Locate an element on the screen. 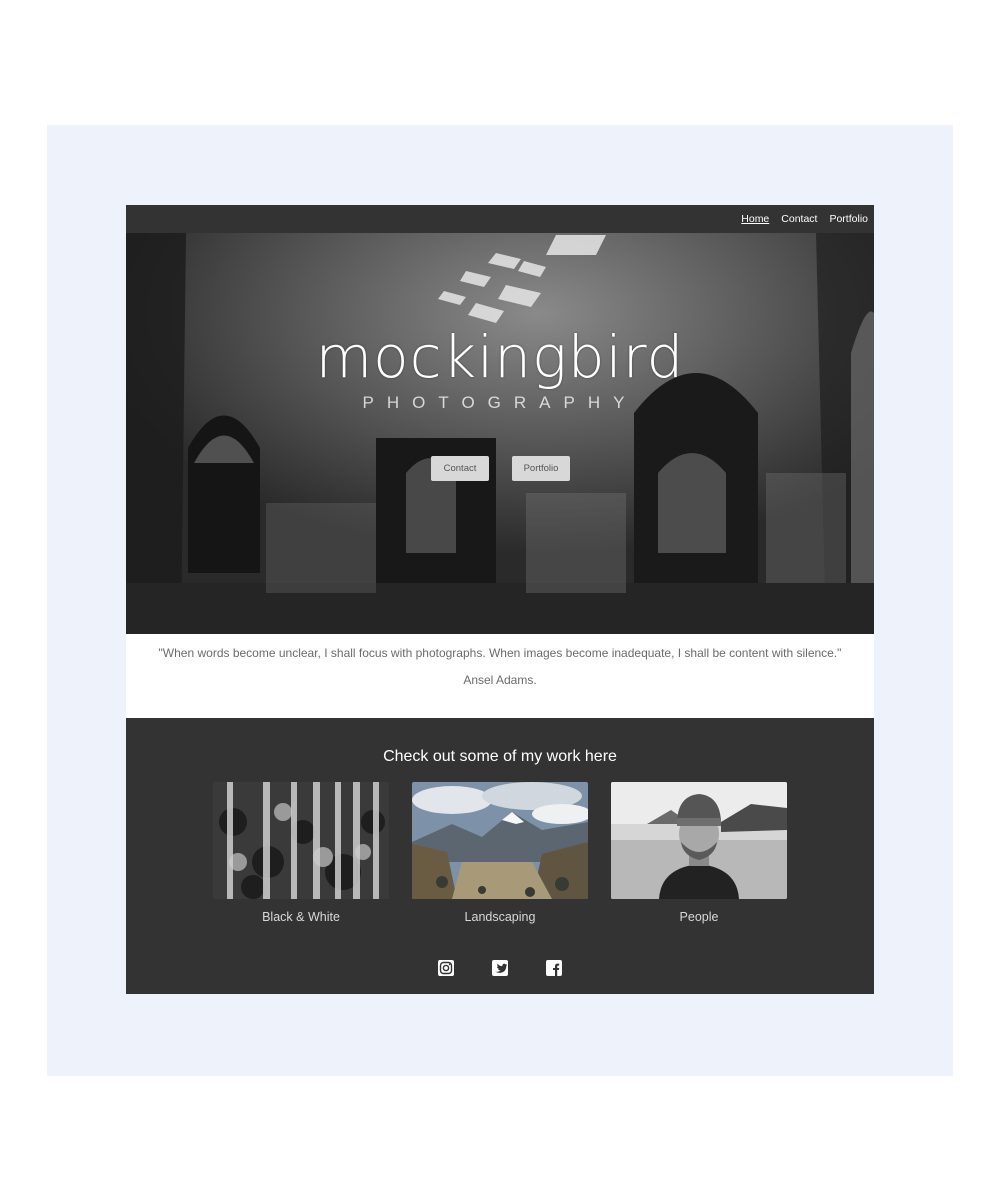  landscape-thumbnail is located at coordinates (500, 840).